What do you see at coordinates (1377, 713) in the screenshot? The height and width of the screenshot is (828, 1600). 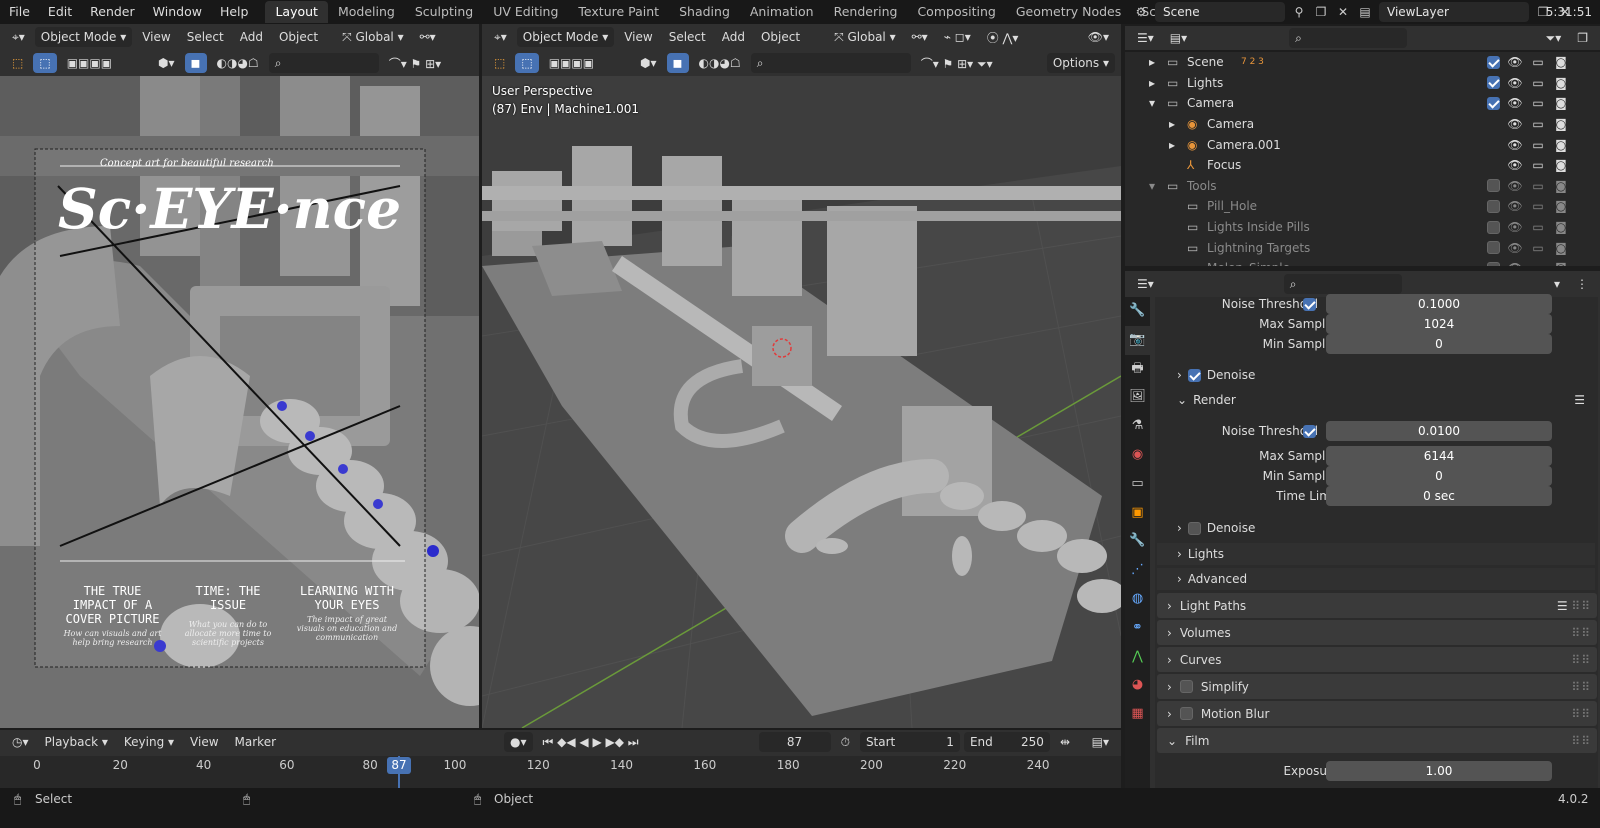 I see `motion-blur-panel: › Motion Blur ⠿⠿` at bounding box center [1377, 713].